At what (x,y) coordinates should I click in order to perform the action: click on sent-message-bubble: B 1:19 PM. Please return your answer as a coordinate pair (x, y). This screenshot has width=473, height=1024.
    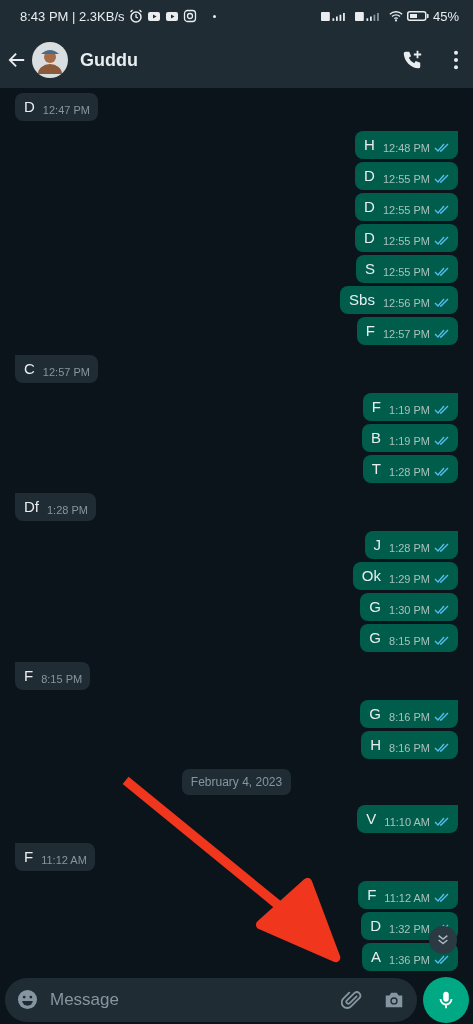
    Looking at the image, I should click on (410, 438).